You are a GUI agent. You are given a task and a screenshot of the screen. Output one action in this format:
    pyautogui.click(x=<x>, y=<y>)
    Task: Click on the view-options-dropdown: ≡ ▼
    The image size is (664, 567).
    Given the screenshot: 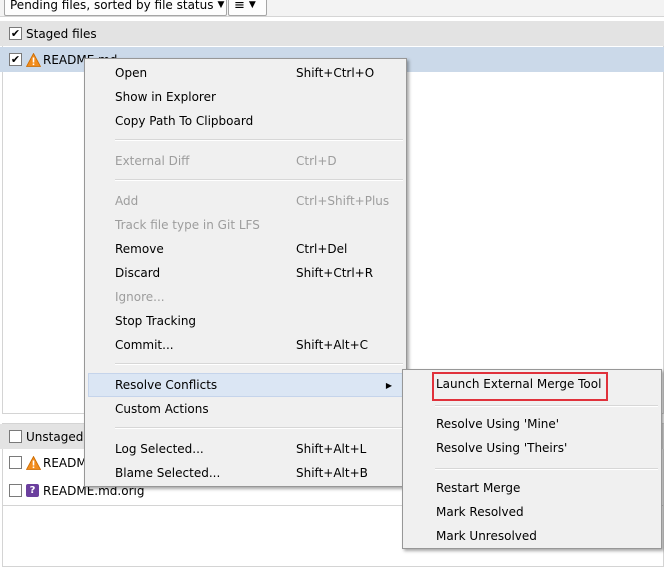 What is the action you would take?
    pyautogui.click(x=247, y=8)
    